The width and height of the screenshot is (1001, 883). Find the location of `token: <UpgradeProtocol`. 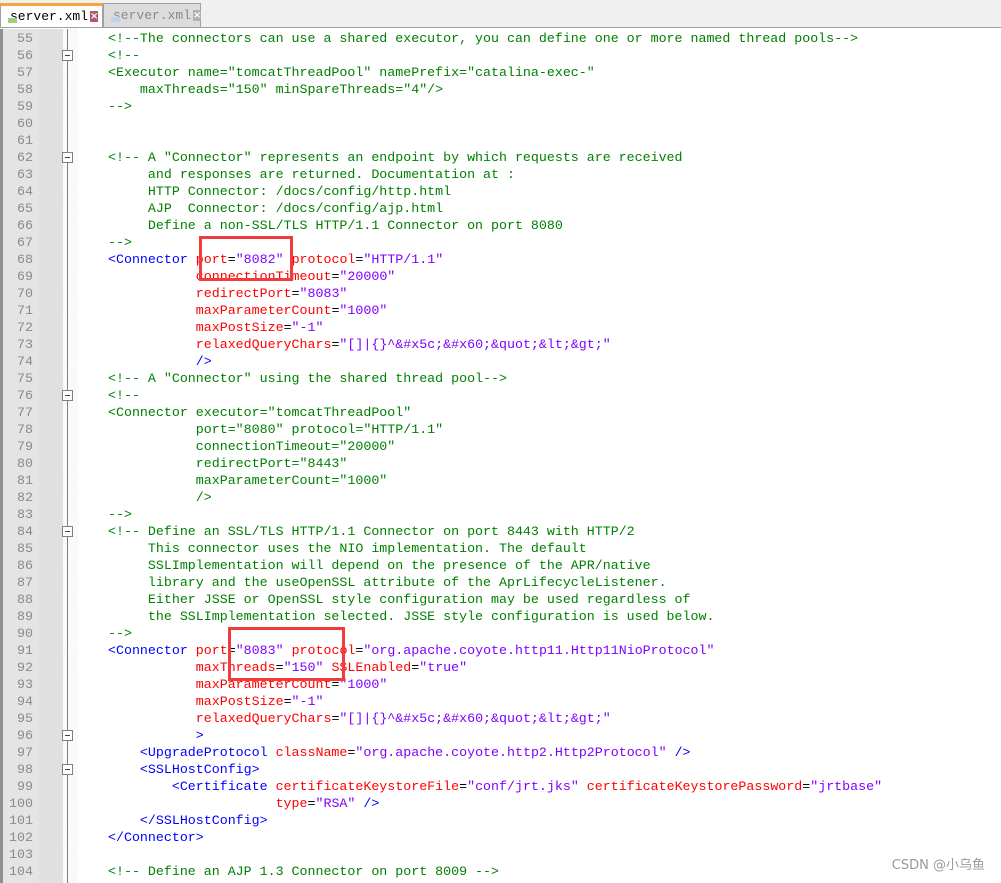

token: <UpgradeProtocol is located at coordinates (207, 752).